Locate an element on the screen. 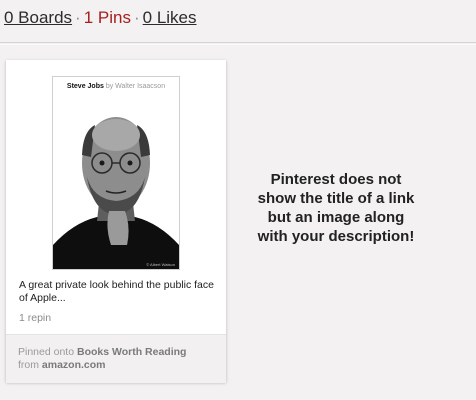  portrait-photo is located at coordinates (116, 182).